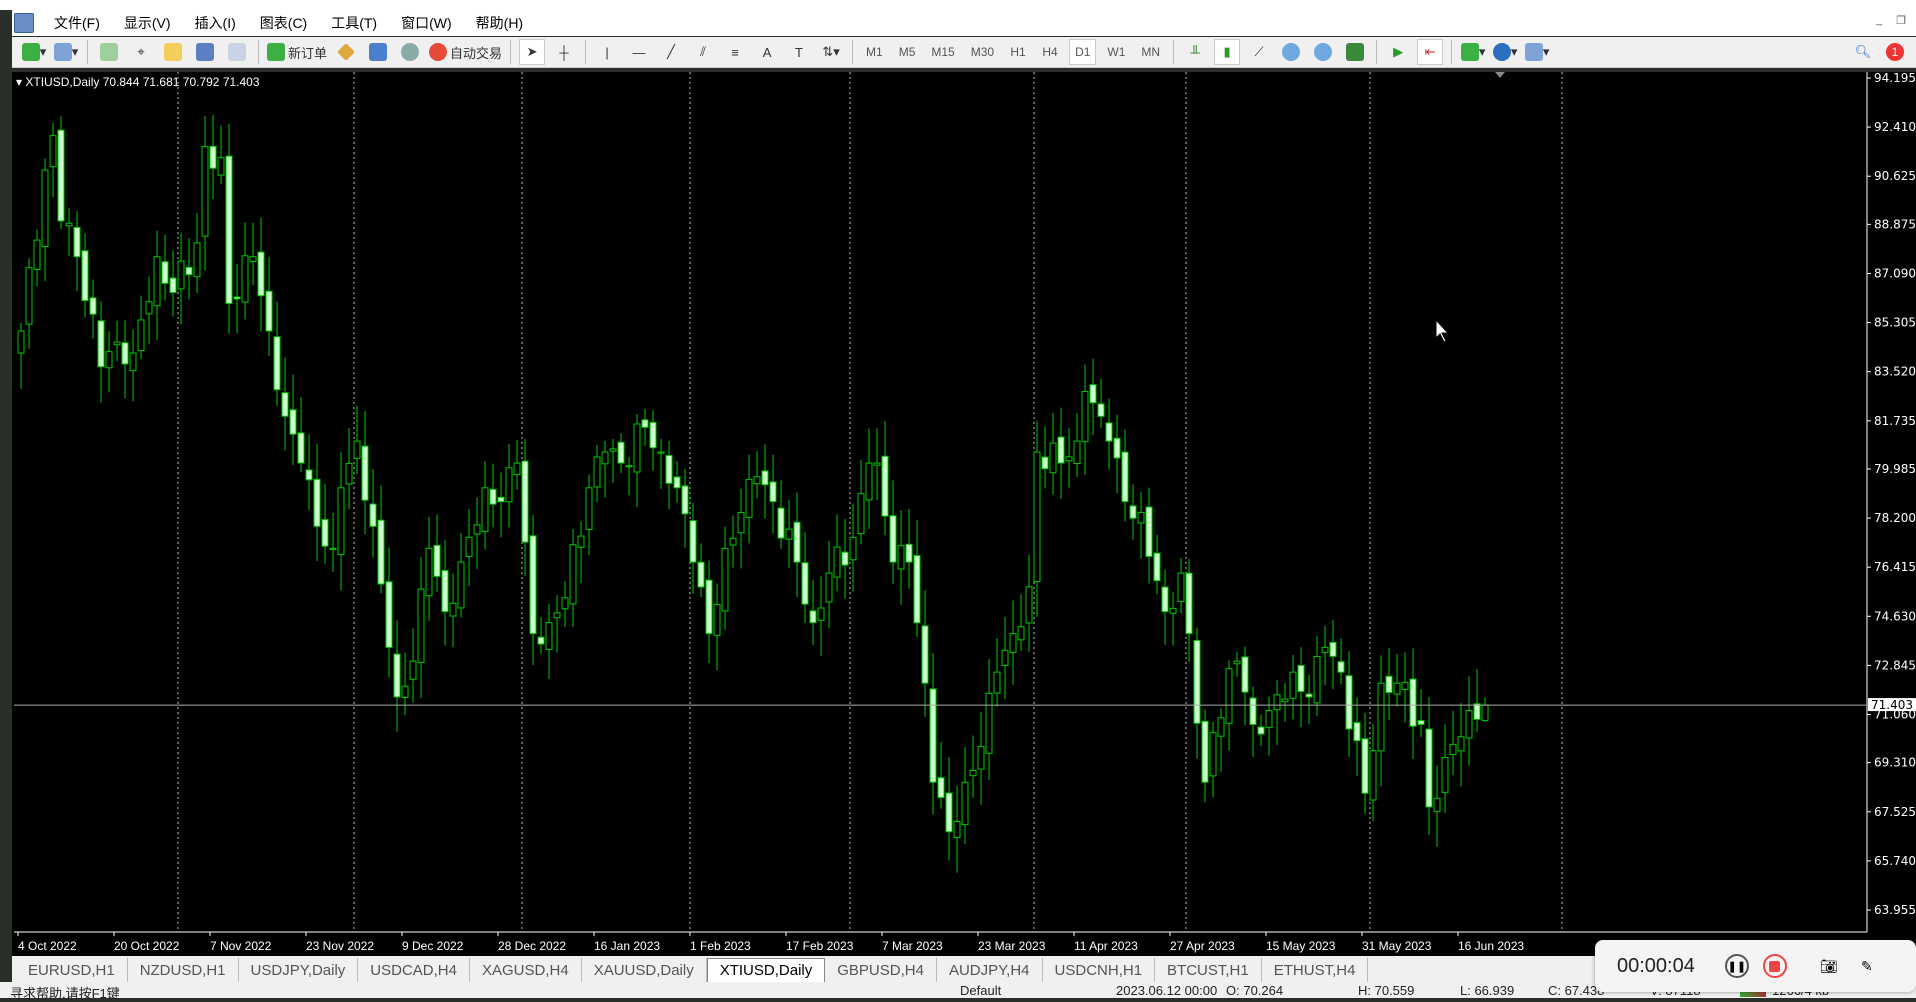 The image size is (1916, 1002). Describe the element at coordinates (410, 52) in the screenshot. I see `market-button` at that location.